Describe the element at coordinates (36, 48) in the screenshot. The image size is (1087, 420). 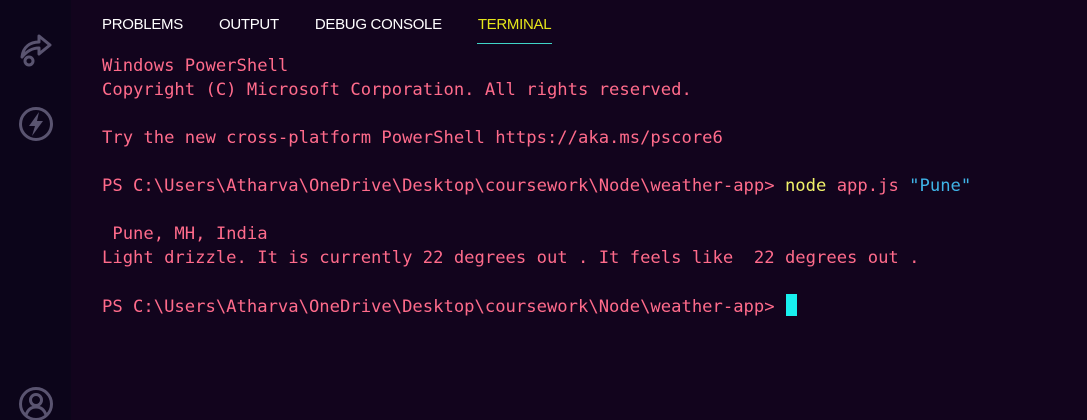
I see `remote-explorer-icon` at that location.